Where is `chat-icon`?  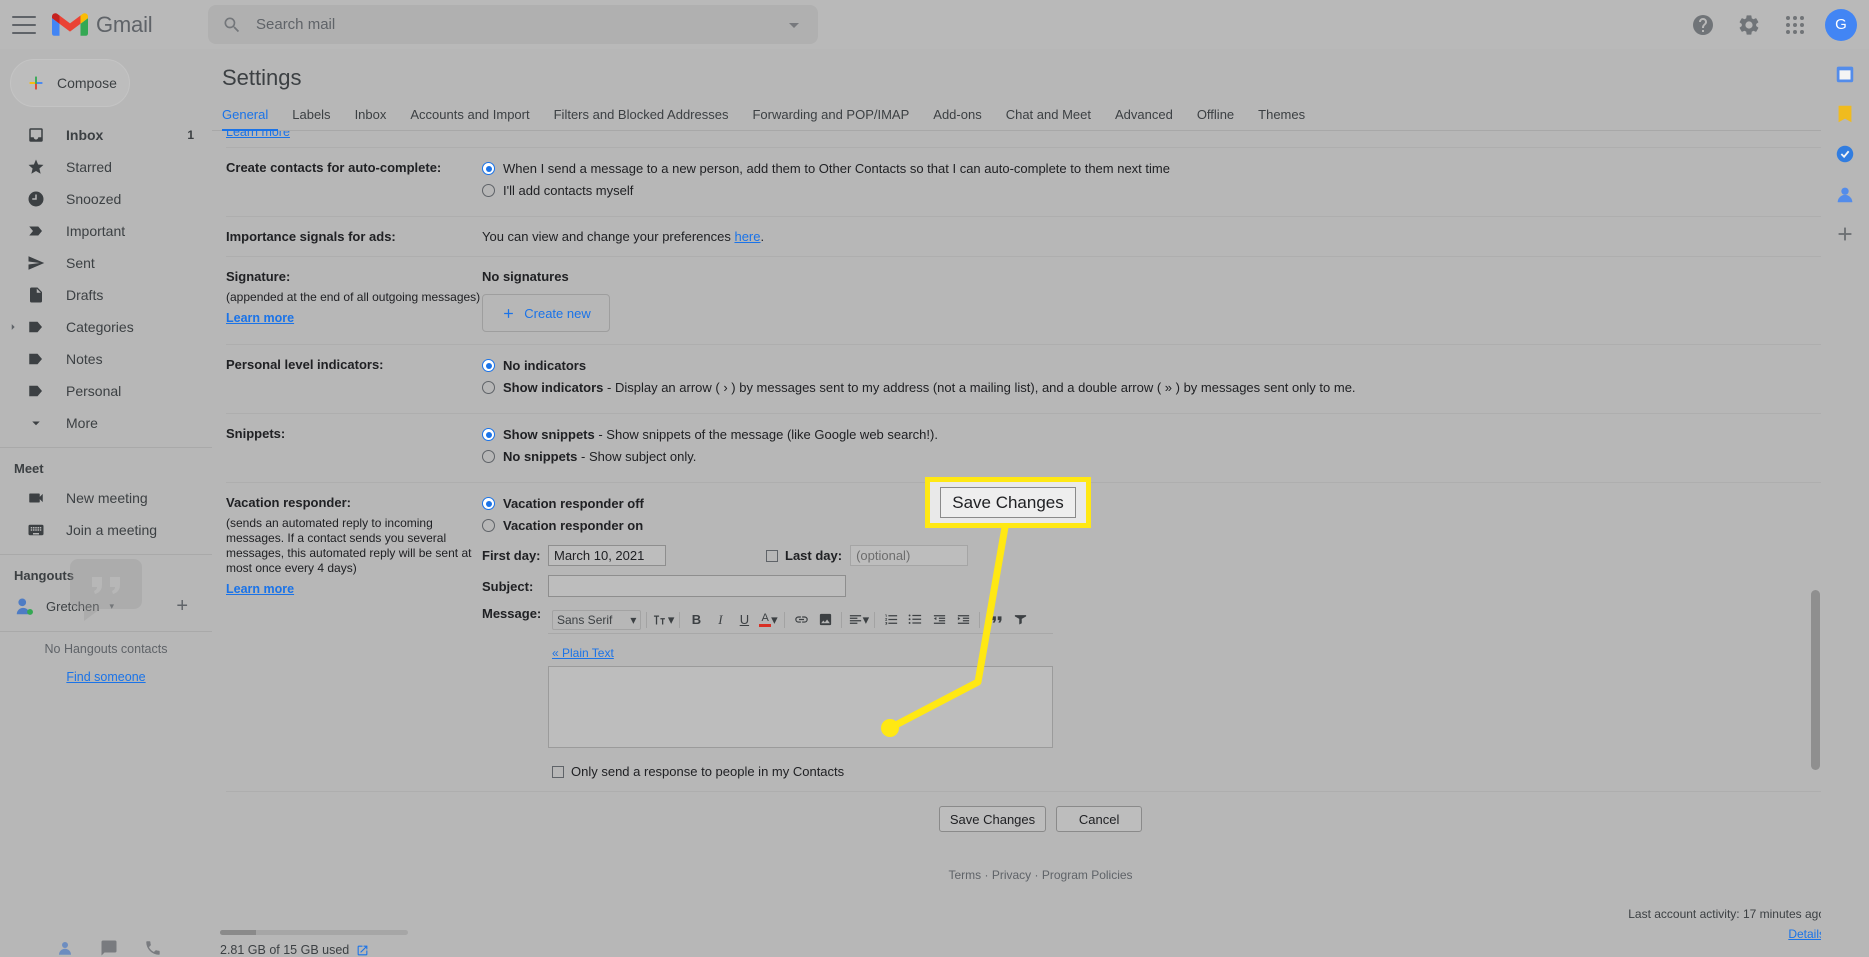 chat-icon is located at coordinates (109, 948).